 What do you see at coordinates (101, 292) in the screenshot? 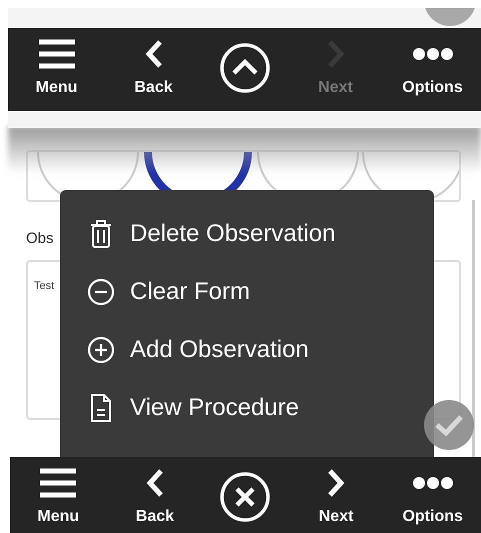
I see `minus-circle-icon` at bounding box center [101, 292].